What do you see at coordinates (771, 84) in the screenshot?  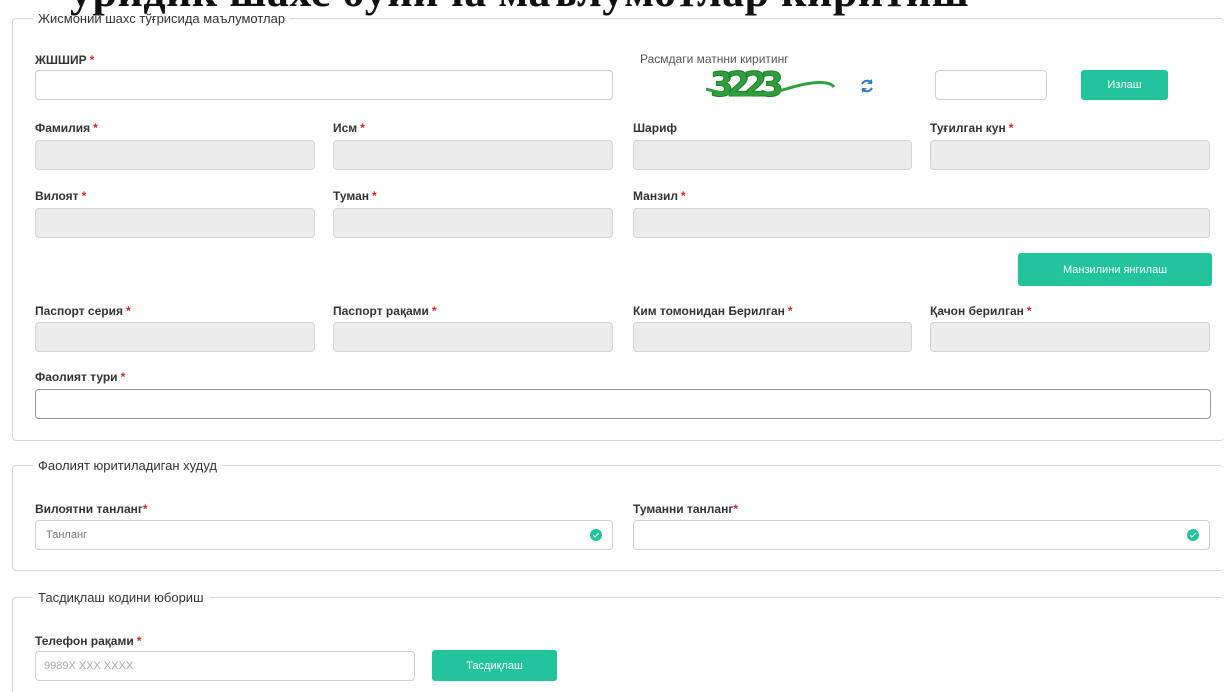 I see `captcha-image: 3223` at bounding box center [771, 84].